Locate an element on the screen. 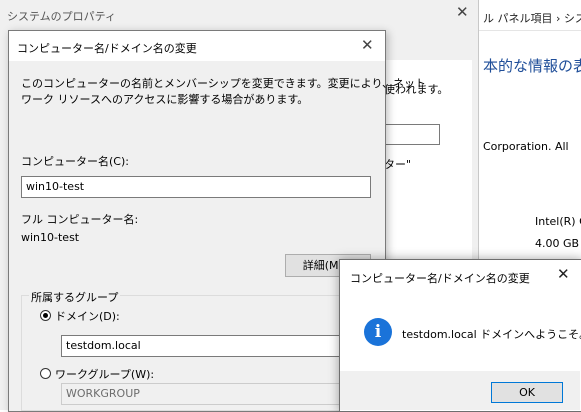  workgroup-radio is located at coordinates (45, 373).